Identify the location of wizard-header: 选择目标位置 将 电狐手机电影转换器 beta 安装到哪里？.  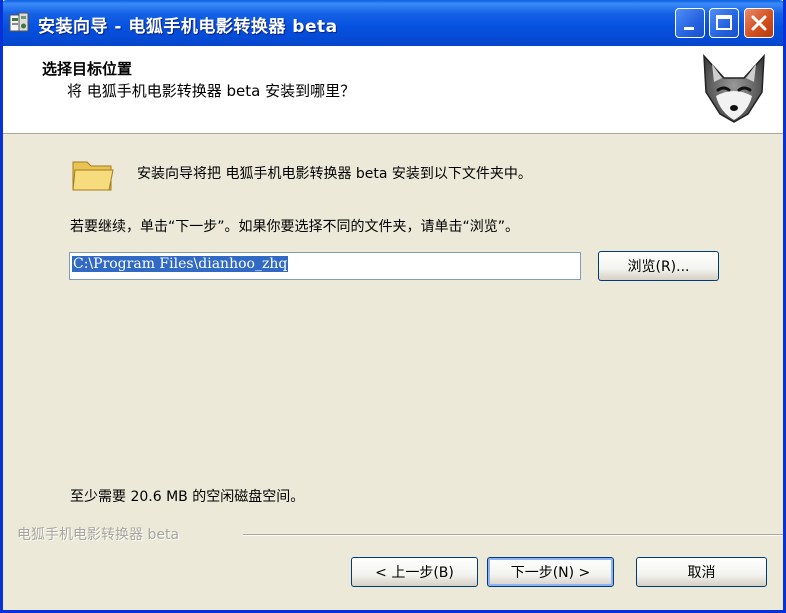
(393, 90).